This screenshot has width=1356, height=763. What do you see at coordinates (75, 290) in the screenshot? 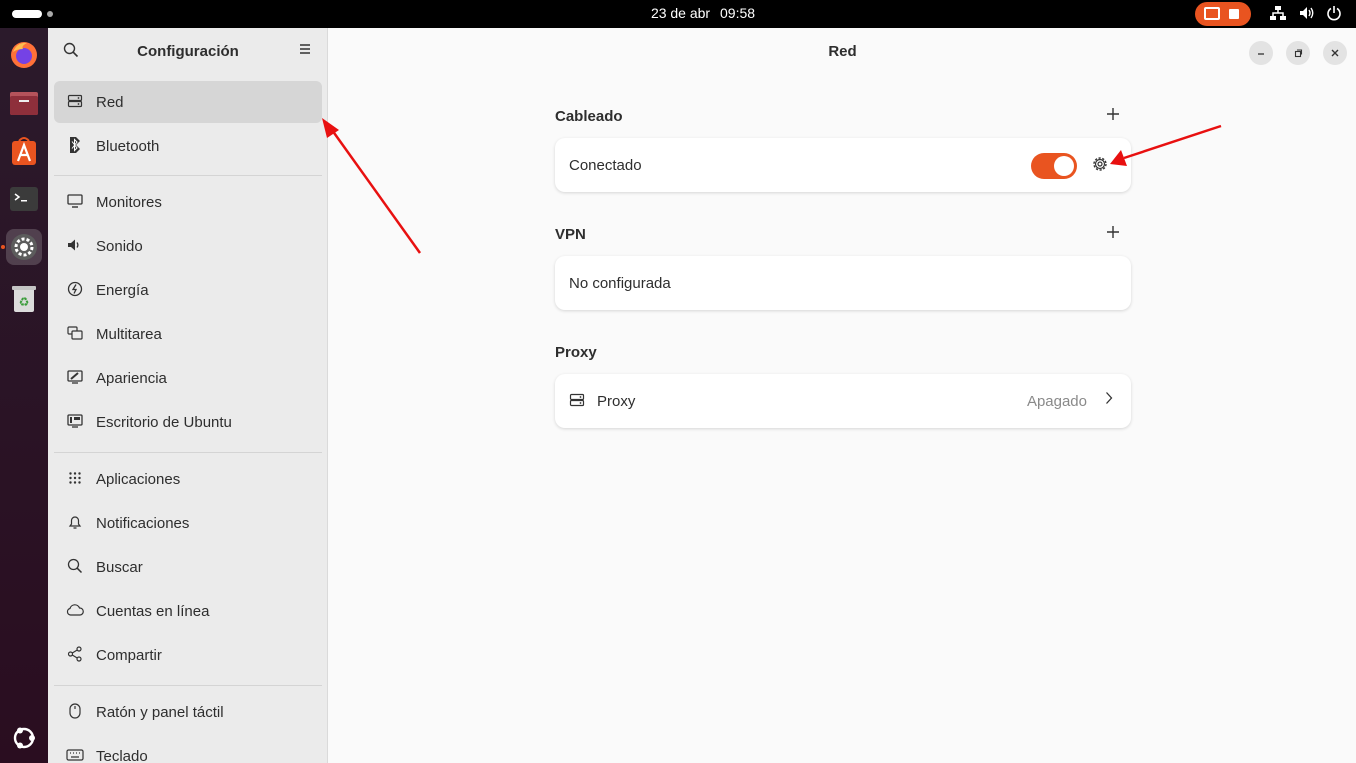
I see `power-icon` at bounding box center [75, 290].